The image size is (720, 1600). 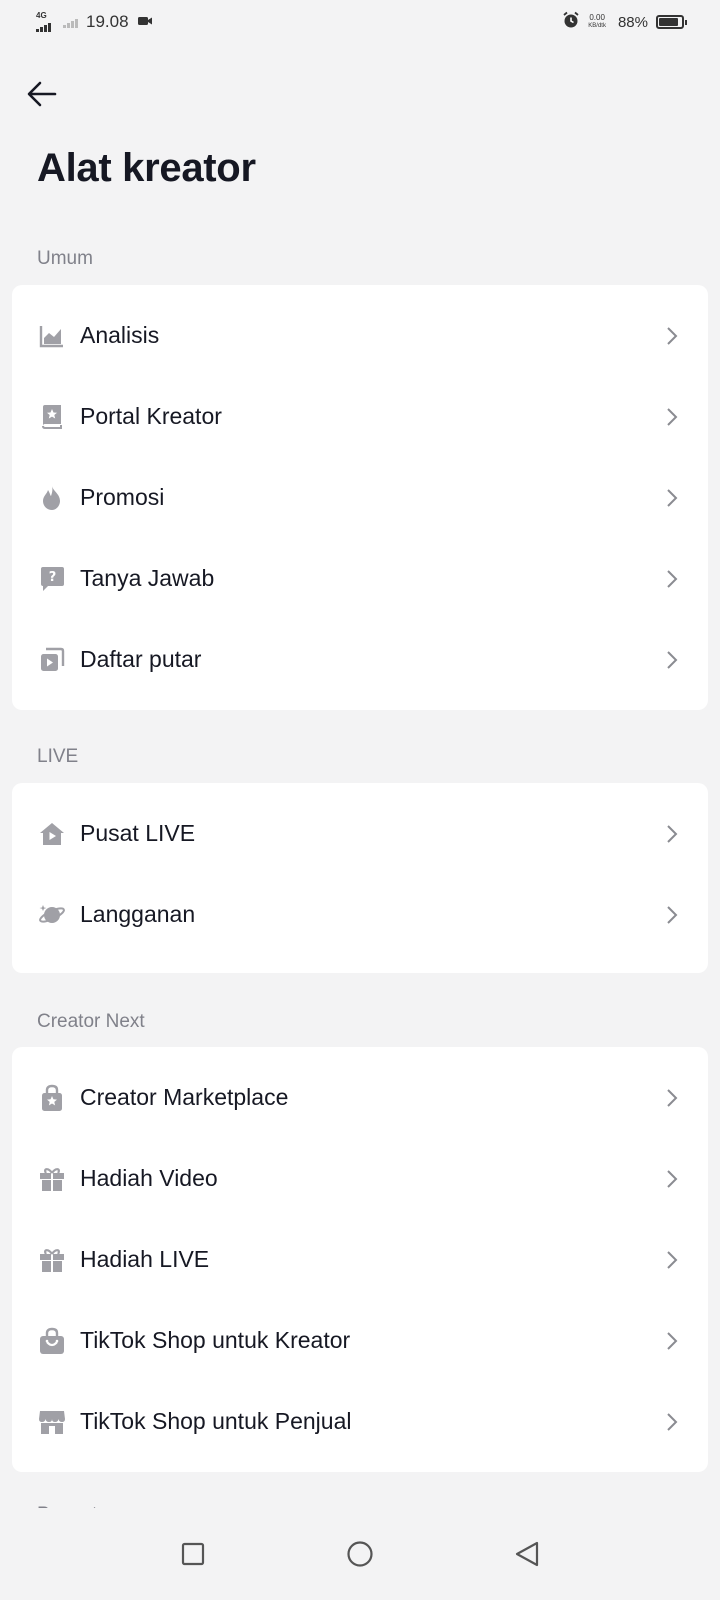 I want to click on bag-star-icon, so click(x=52, y=1098).